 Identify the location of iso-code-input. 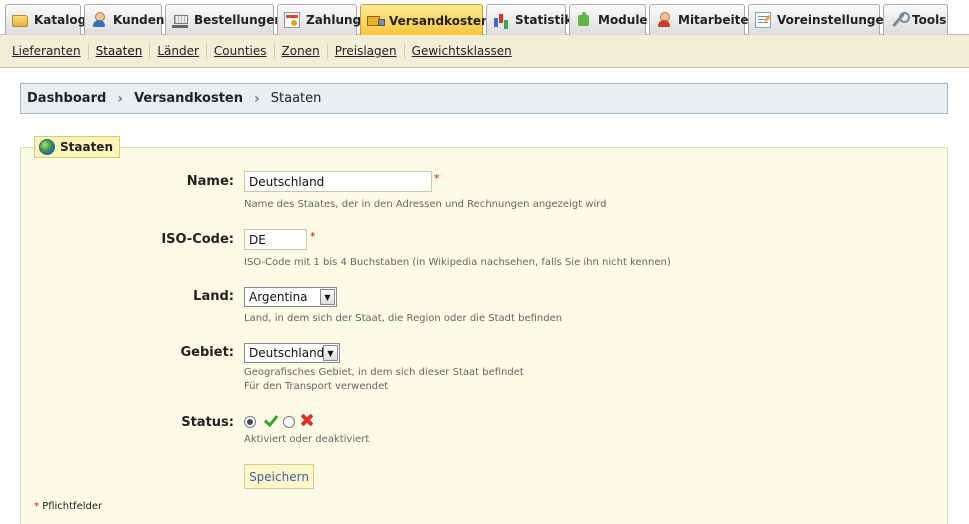
(275, 239).